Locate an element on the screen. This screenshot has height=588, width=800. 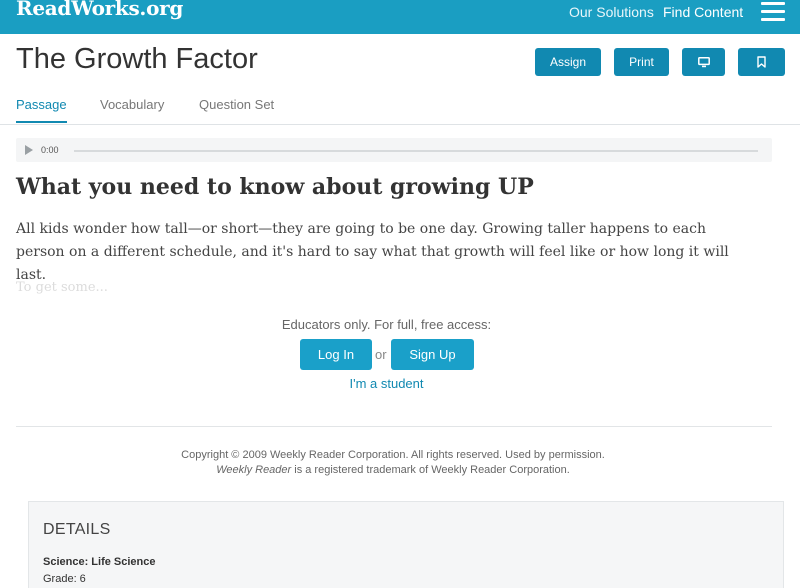
tab-passage: Passage is located at coordinates (41, 104).